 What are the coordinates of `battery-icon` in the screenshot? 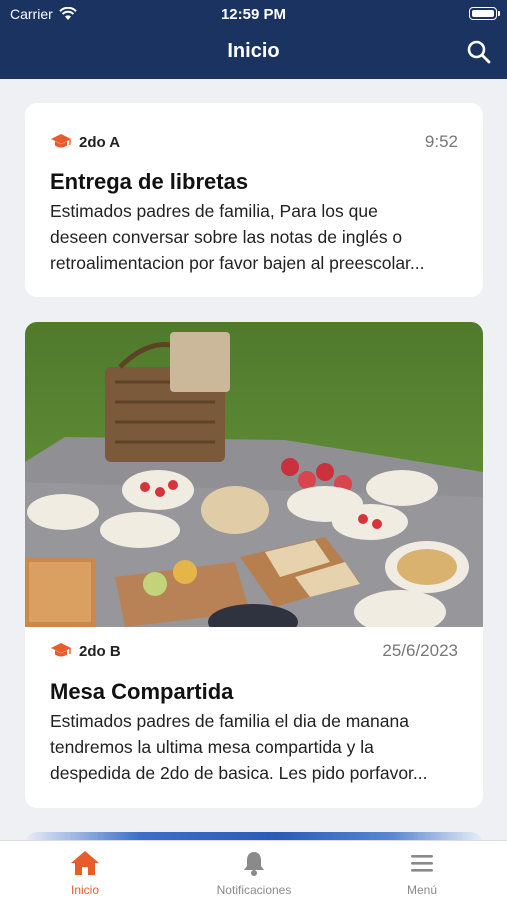 It's located at (484, 13).